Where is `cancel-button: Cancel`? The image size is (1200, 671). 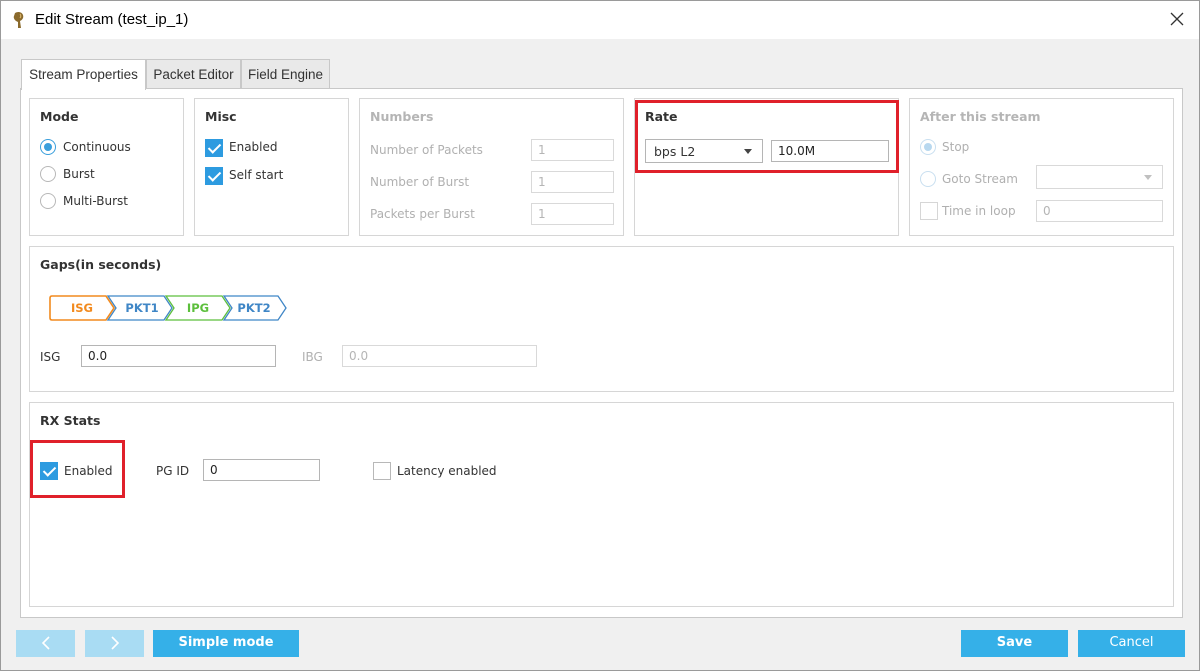
cancel-button: Cancel is located at coordinates (1131, 643).